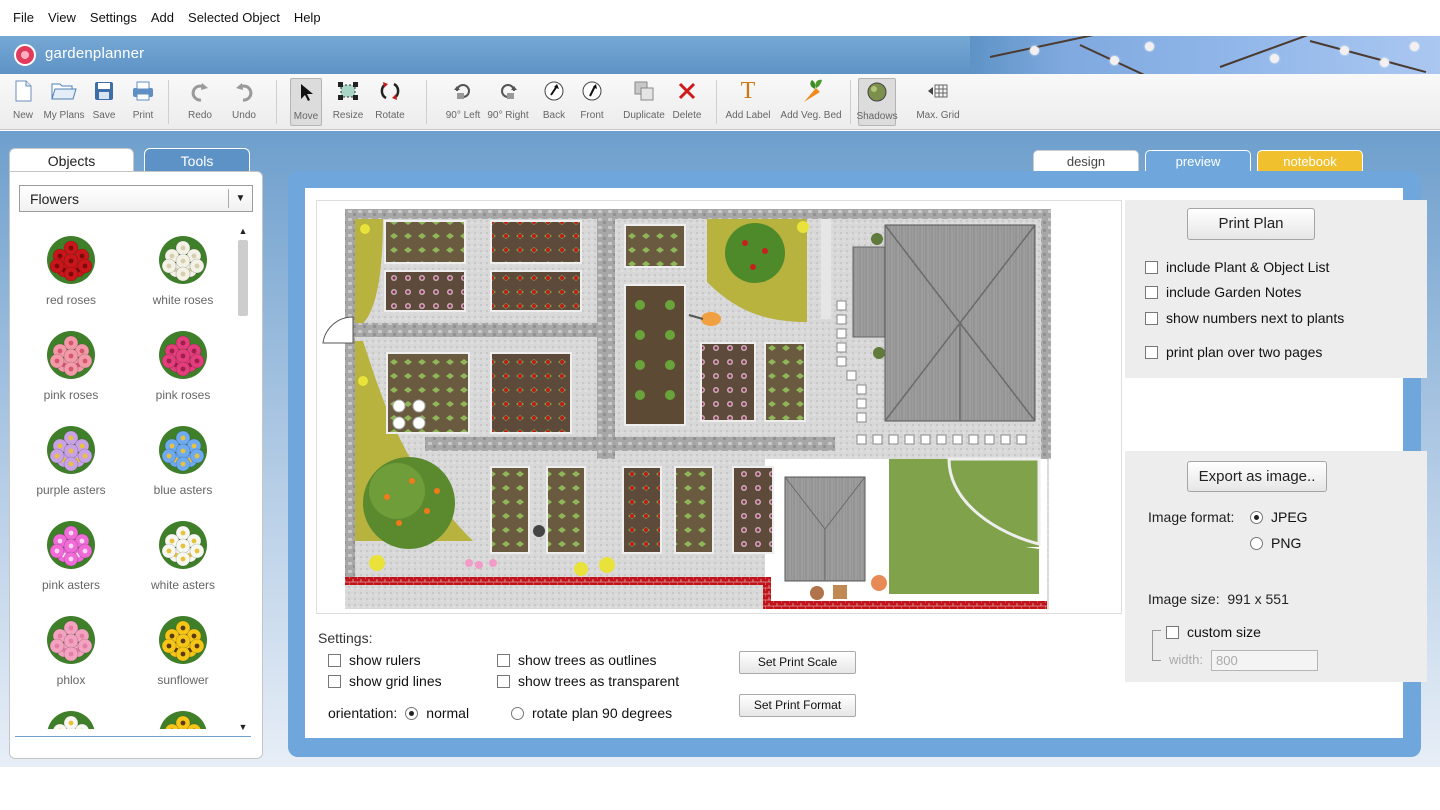  I want to click on image-size-label: Image size: 991 x 551, so click(1218, 599).